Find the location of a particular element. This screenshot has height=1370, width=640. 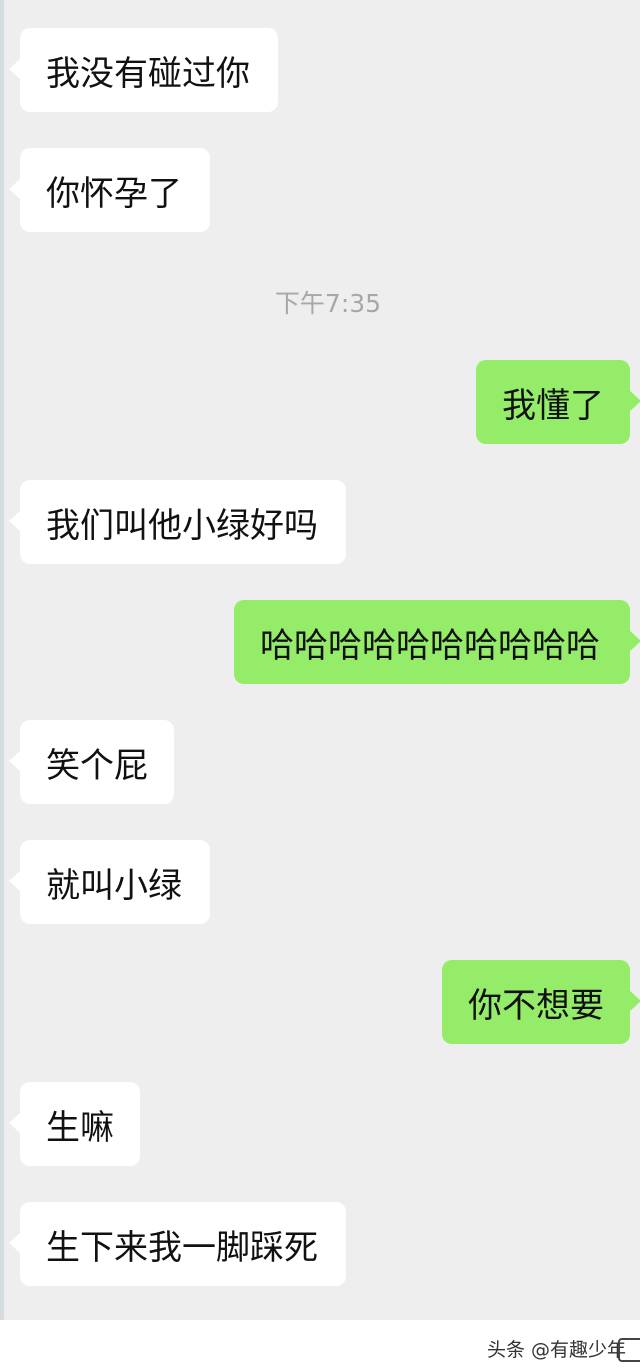

message-bubble-incoming: 就叫小绿 is located at coordinates (109, 882).